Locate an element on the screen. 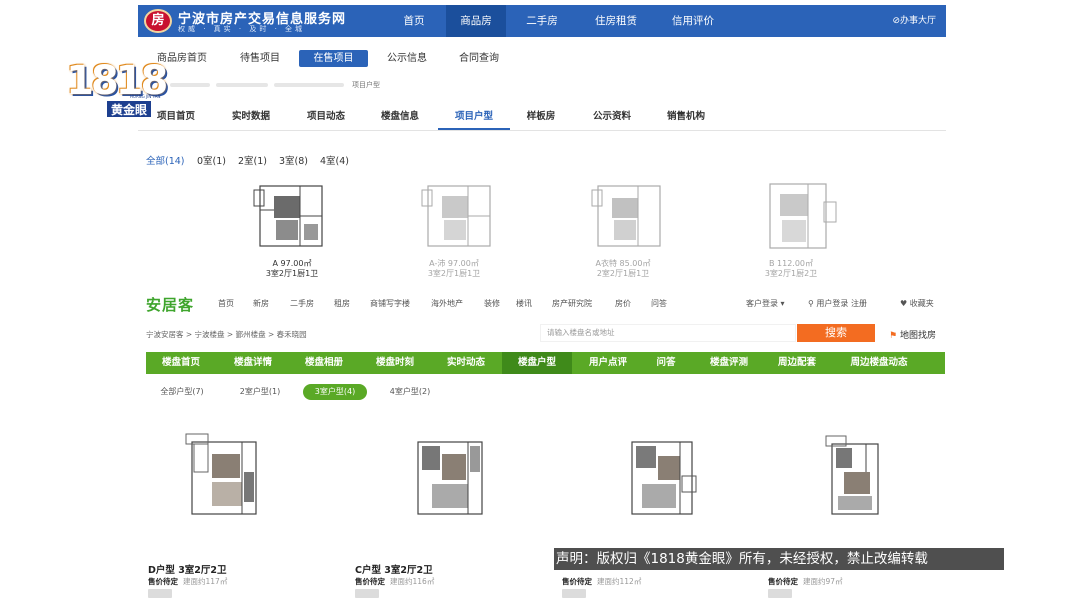  logo-small-text: HUANG JIN YAN is located at coordinates (145, 96).